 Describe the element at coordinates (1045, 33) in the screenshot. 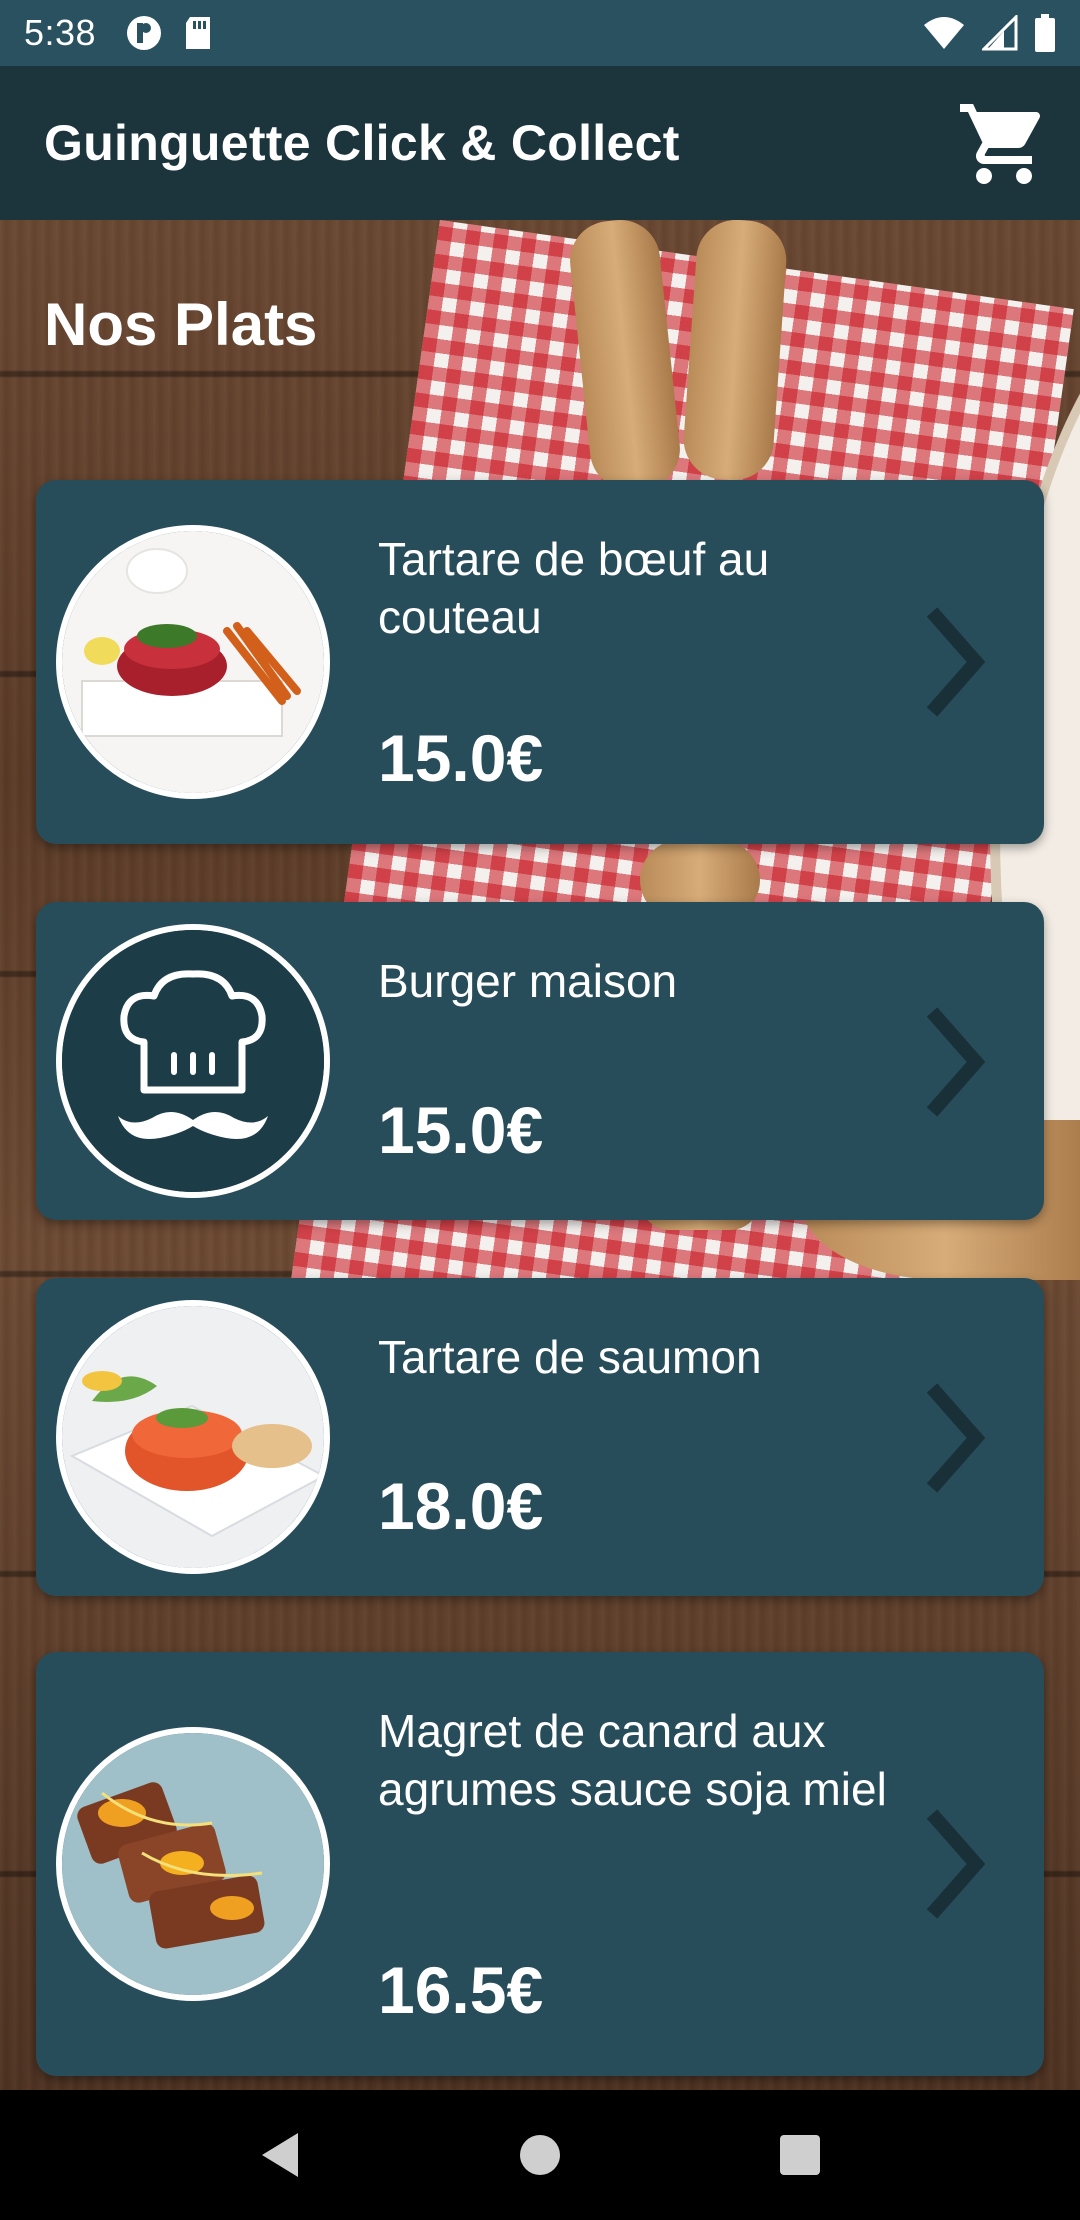

I see `battery-icon` at that location.